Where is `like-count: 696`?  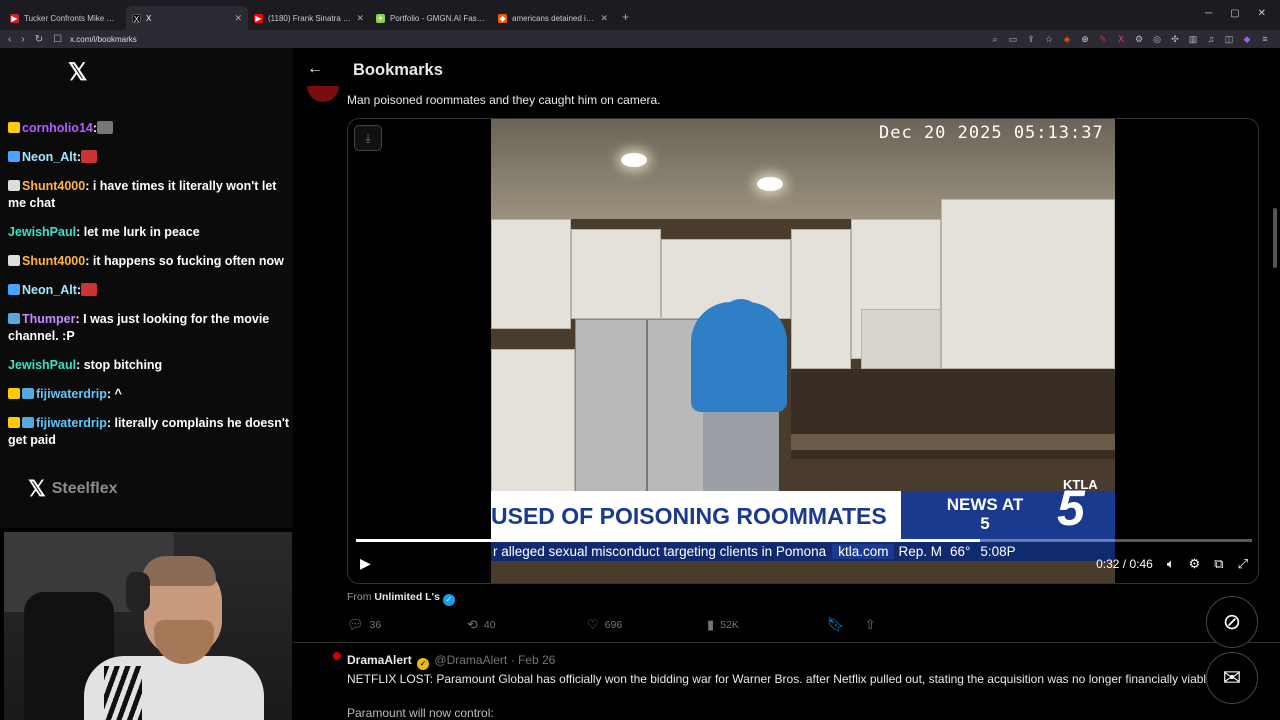
like-count: 696 is located at coordinates (613, 624).